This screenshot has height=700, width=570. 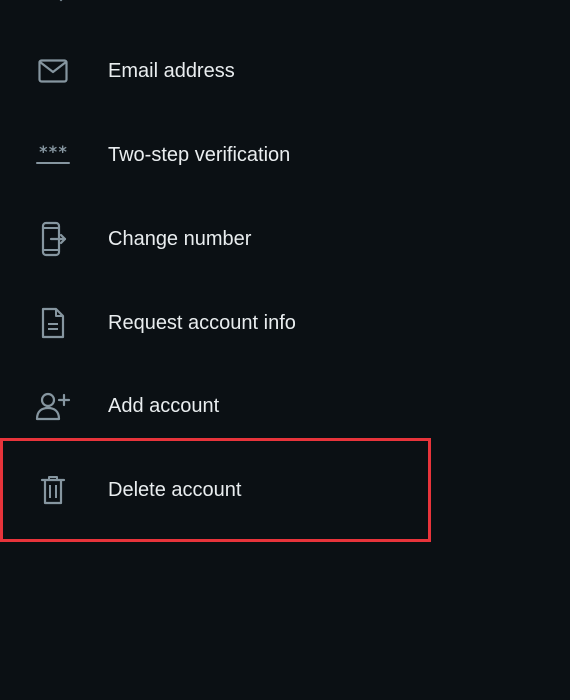 What do you see at coordinates (164, 406) in the screenshot?
I see `menu-item-label: Add account` at bounding box center [164, 406].